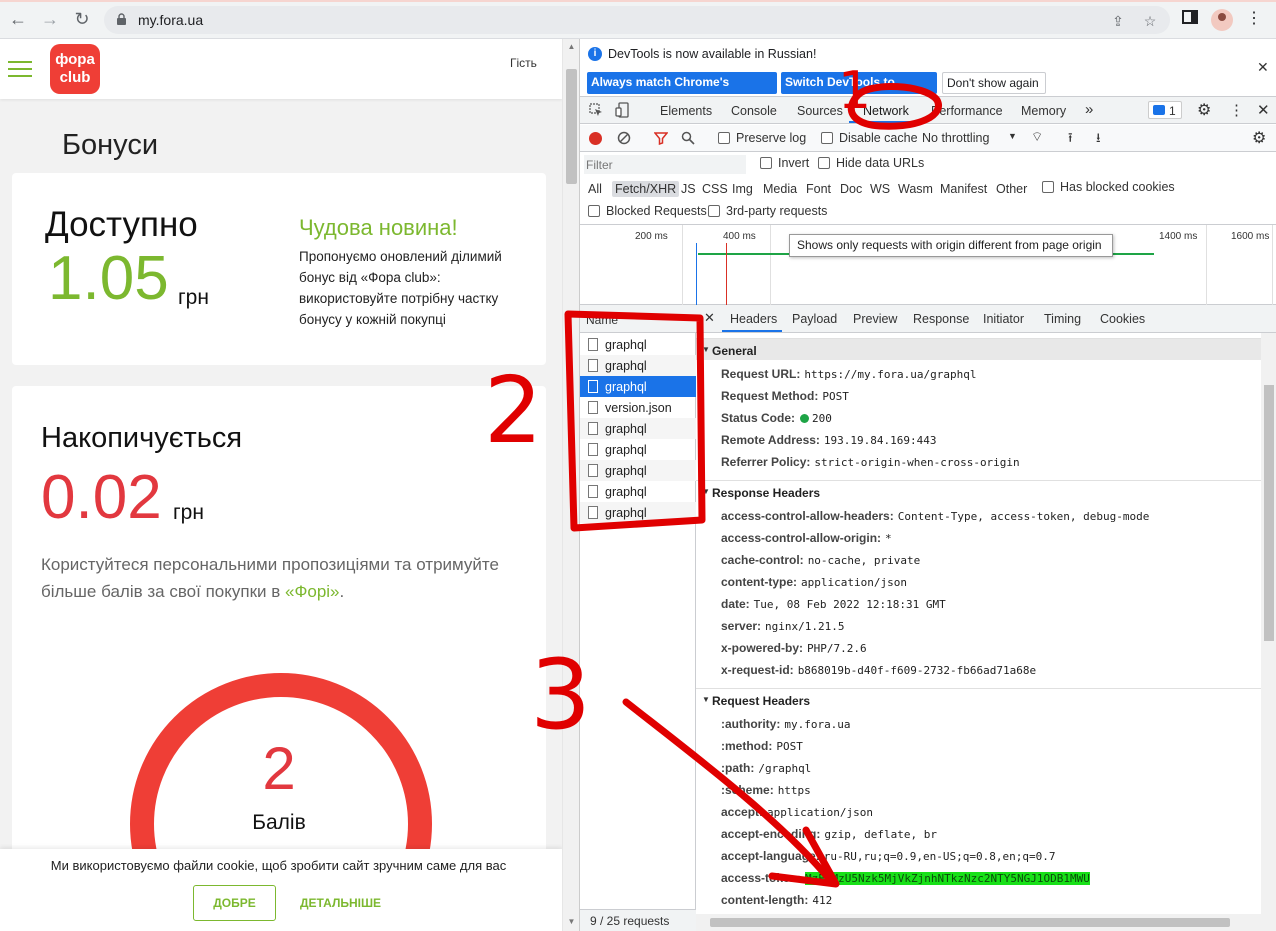  Describe the element at coordinates (724, 138) in the screenshot. I see `preserve-log-checkbox` at that location.